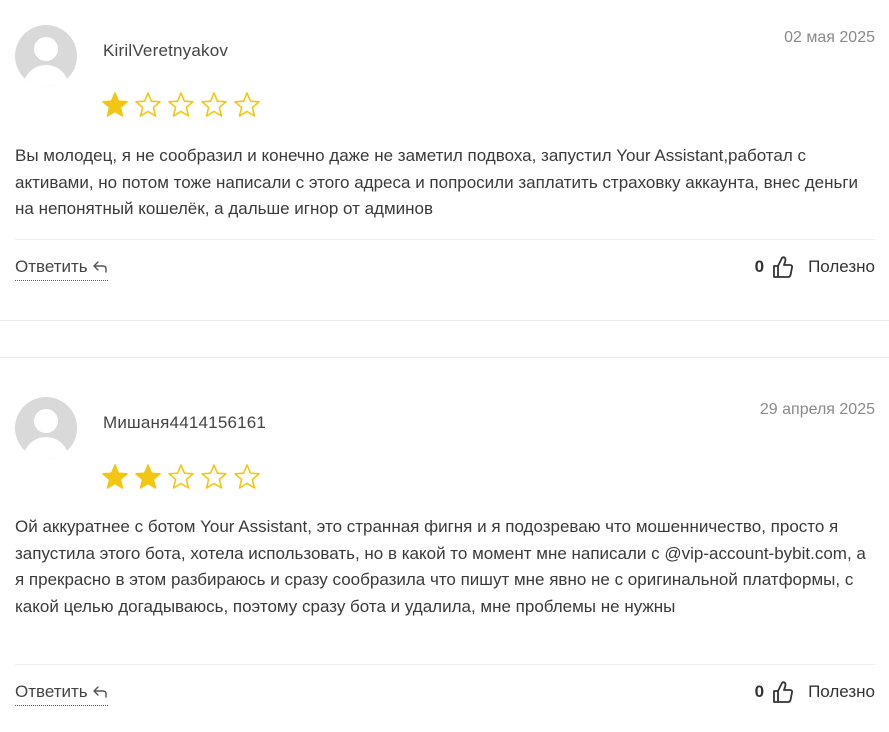 Image resolution: width=889 pixels, height=732 pixels. What do you see at coordinates (817, 409) in the screenshot?
I see `review-date: 29 апреля 2025` at bounding box center [817, 409].